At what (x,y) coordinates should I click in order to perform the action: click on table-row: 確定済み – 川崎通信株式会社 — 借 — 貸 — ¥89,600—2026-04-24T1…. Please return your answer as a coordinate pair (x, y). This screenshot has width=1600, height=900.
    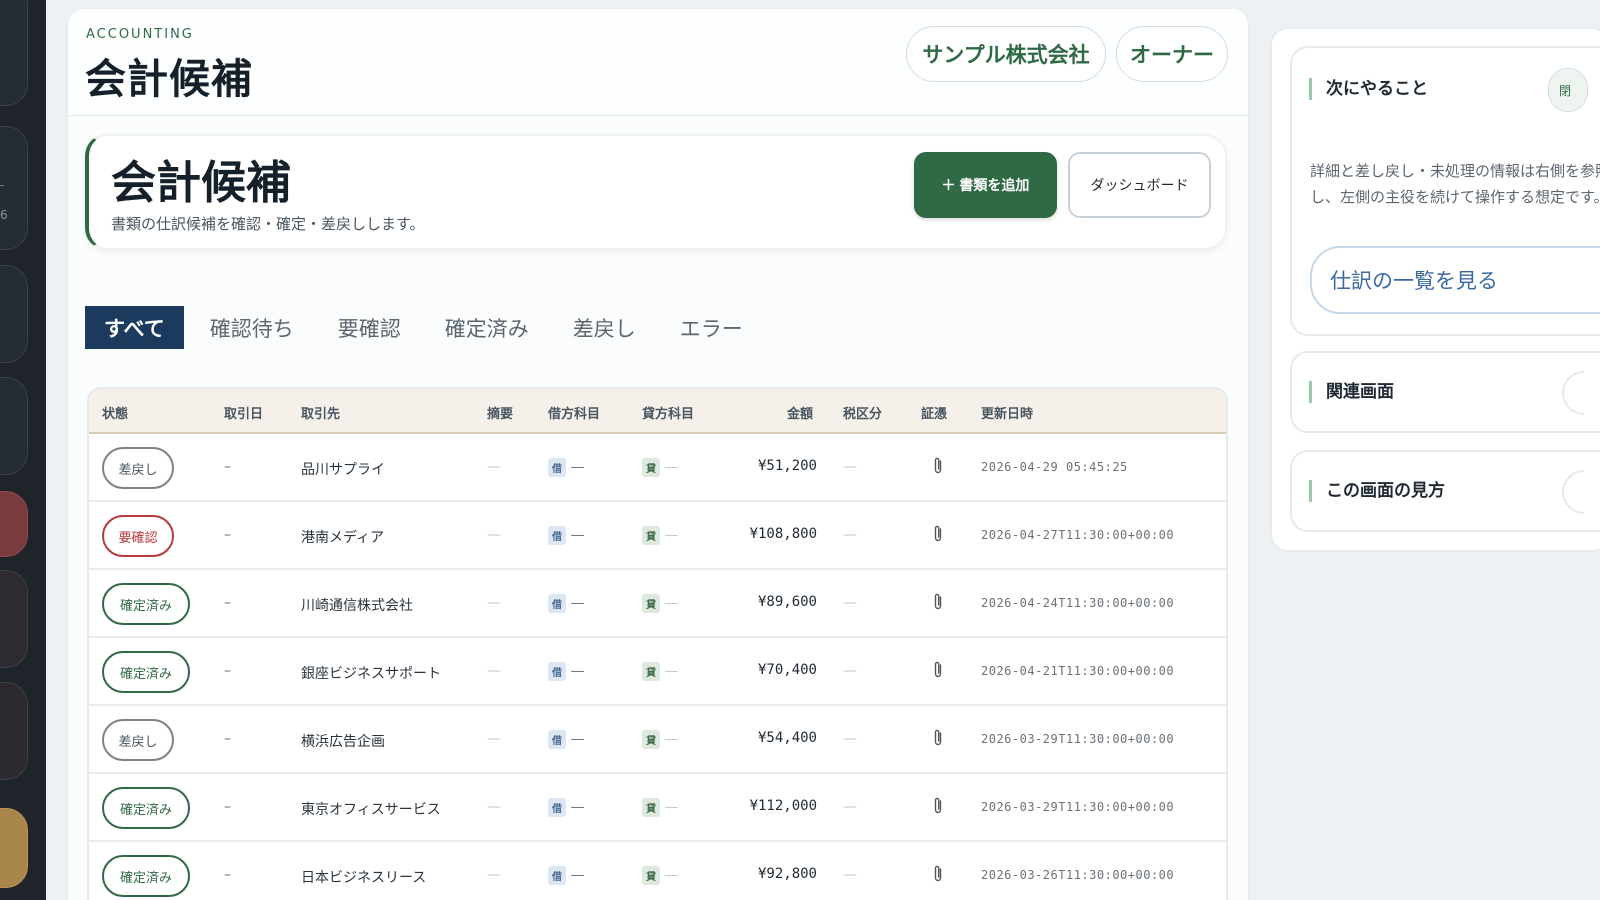
    Looking at the image, I should click on (657, 604).